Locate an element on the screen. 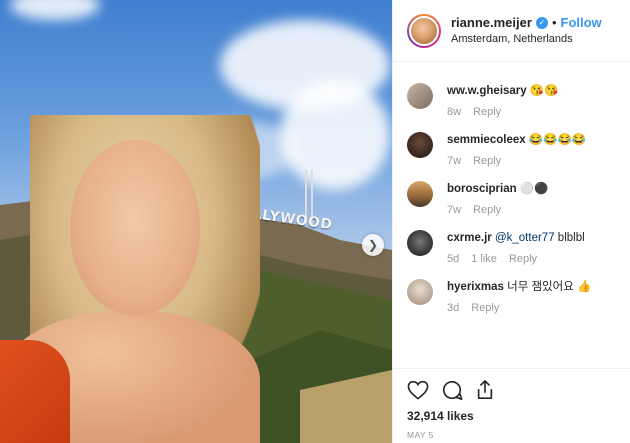 This screenshot has width=630, height=443. post-date: May 5 is located at coordinates (420, 435).